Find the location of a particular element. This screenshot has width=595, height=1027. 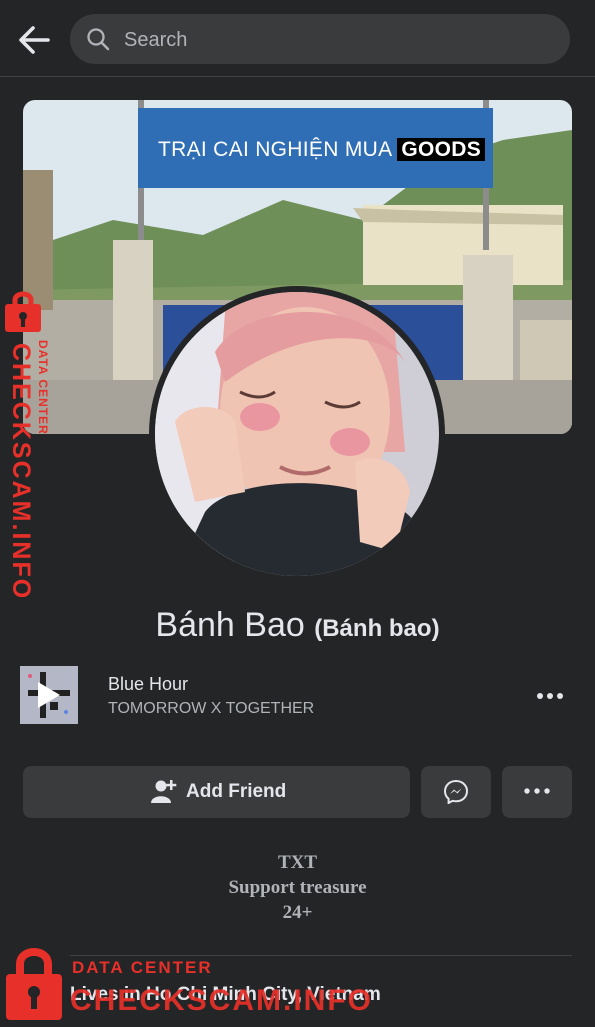

back-arrow-icon is located at coordinates (34, 40).